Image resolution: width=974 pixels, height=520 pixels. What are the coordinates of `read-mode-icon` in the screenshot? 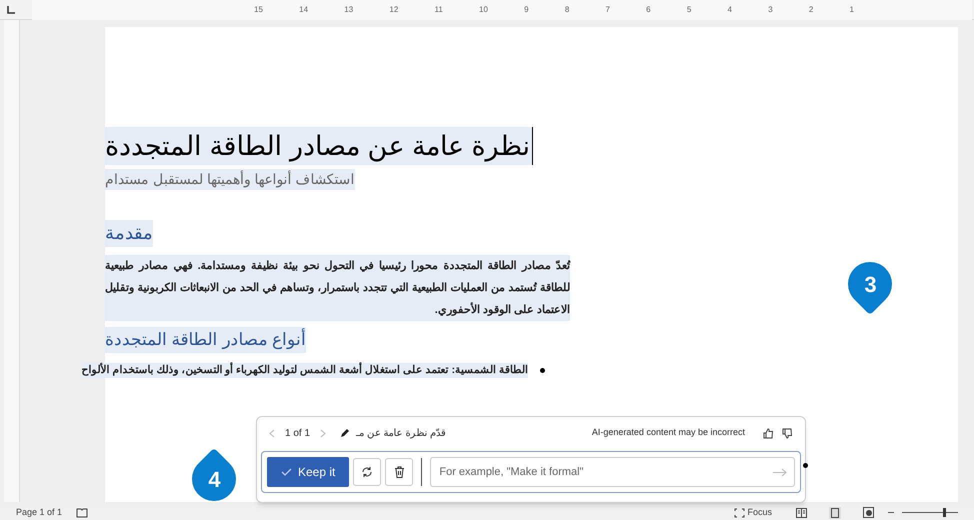 It's located at (801, 513).